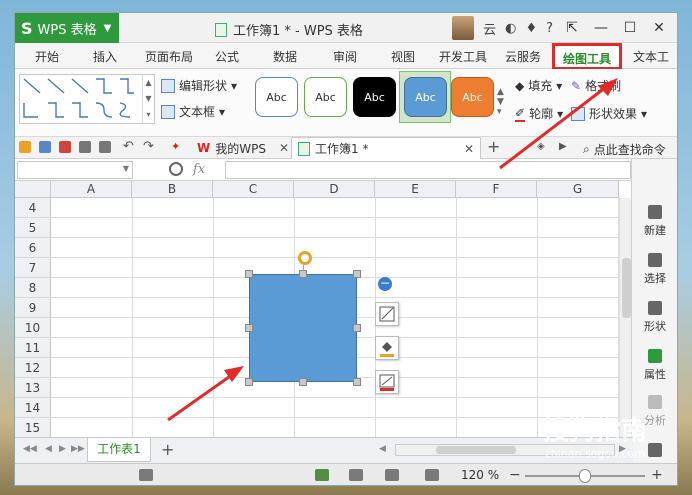 The width and height of the screenshot is (692, 495). What do you see at coordinates (33, 368) in the screenshot?
I see `row-header: 12` at bounding box center [33, 368].